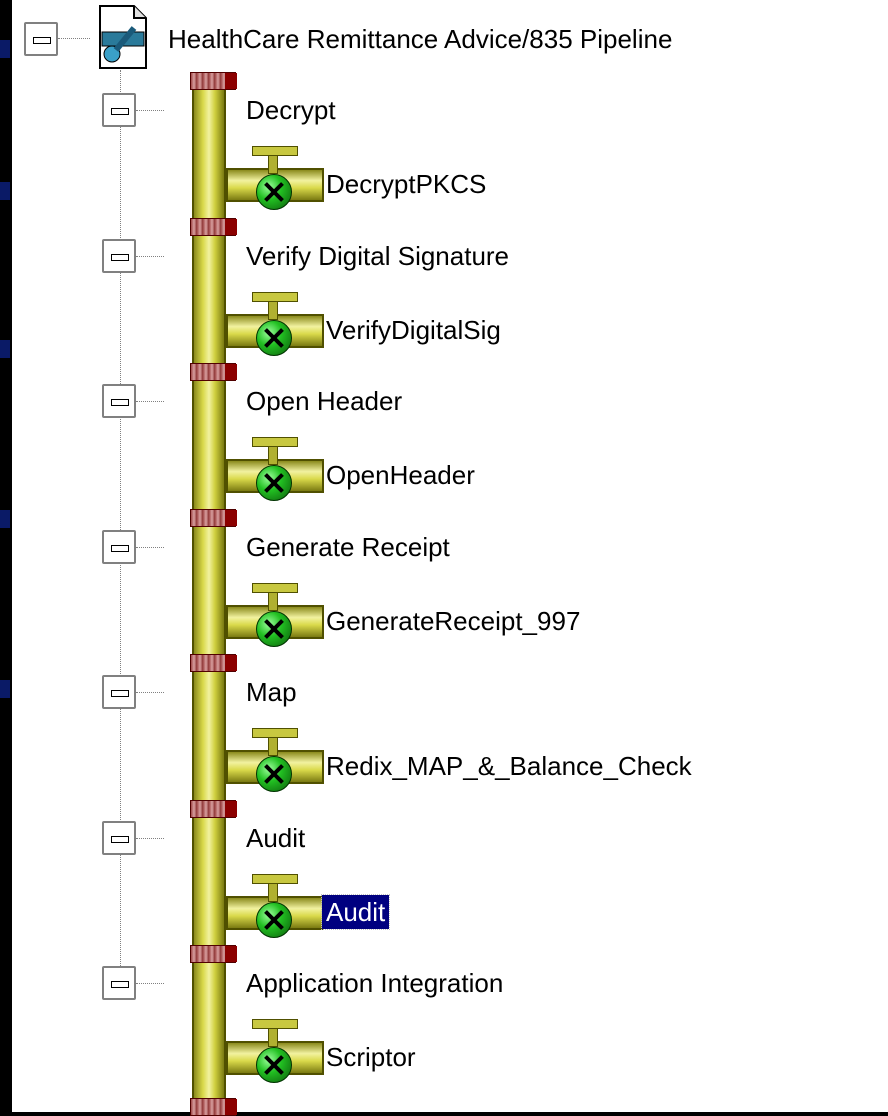 The height and width of the screenshot is (1116, 888). What do you see at coordinates (123, 37) in the screenshot?
I see `pipeline-document-icon` at bounding box center [123, 37].